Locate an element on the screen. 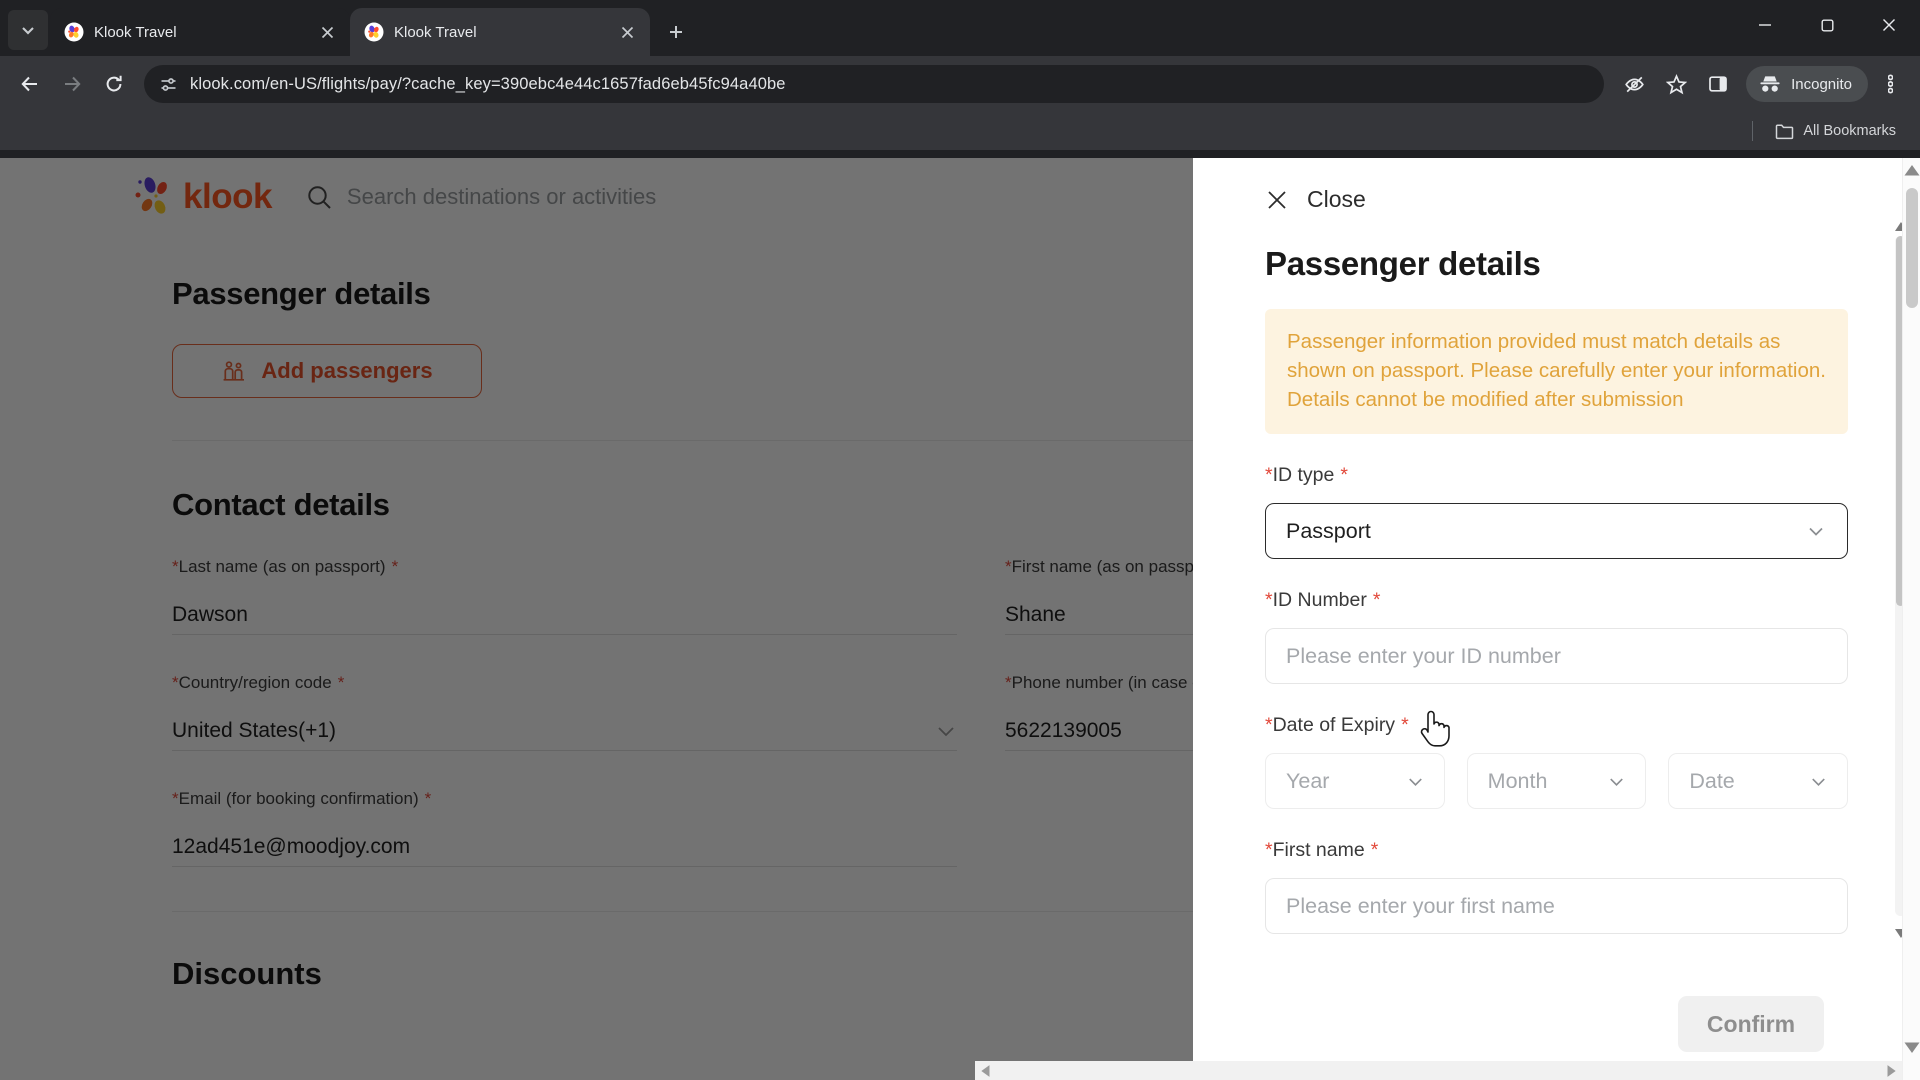 This screenshot has height=1080, width=1920. back-arrow-icon is located at coordinates (29, 84).